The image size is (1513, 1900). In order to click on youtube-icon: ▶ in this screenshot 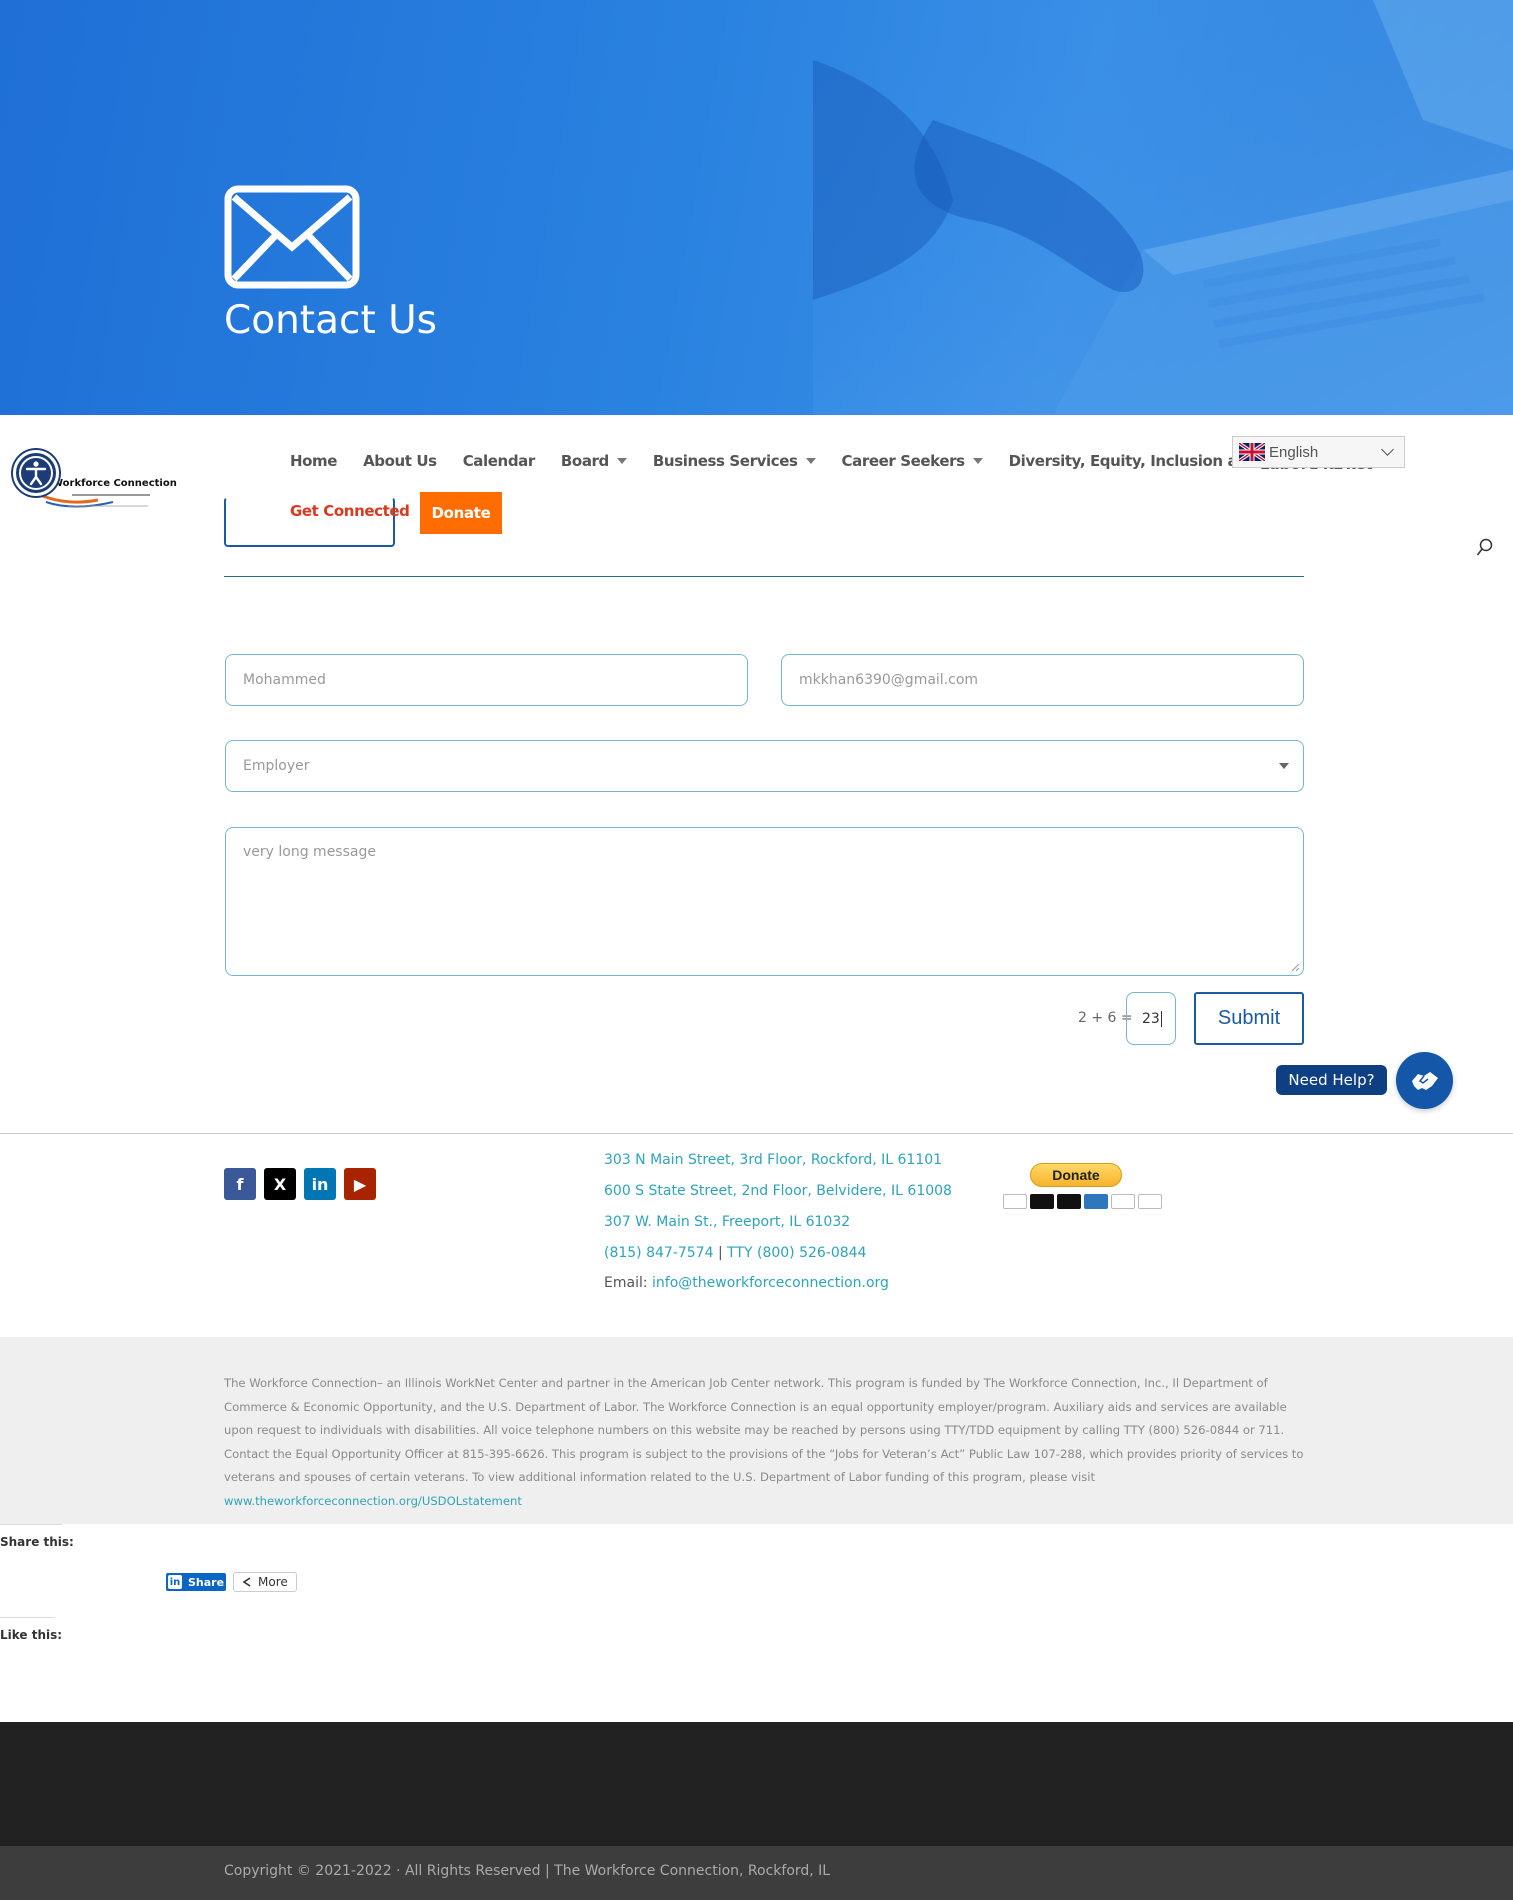, I will do `click(360, 1184)`.